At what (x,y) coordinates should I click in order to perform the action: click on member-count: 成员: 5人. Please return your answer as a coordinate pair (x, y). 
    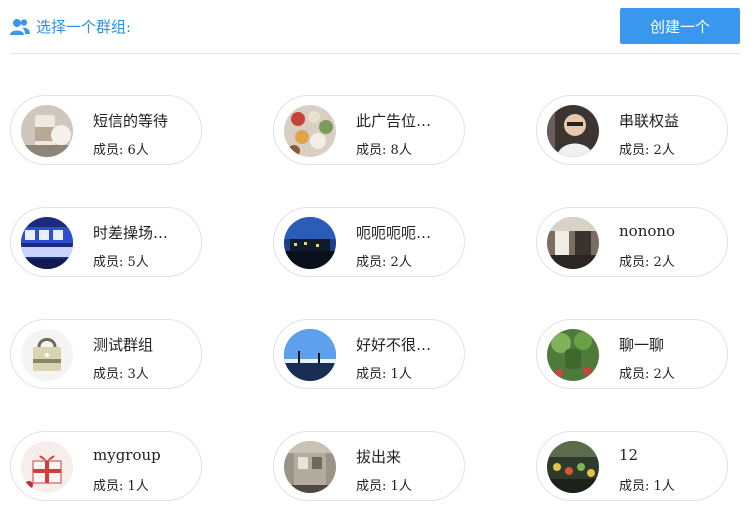
    Looking at the image, I should click on (121, 262).